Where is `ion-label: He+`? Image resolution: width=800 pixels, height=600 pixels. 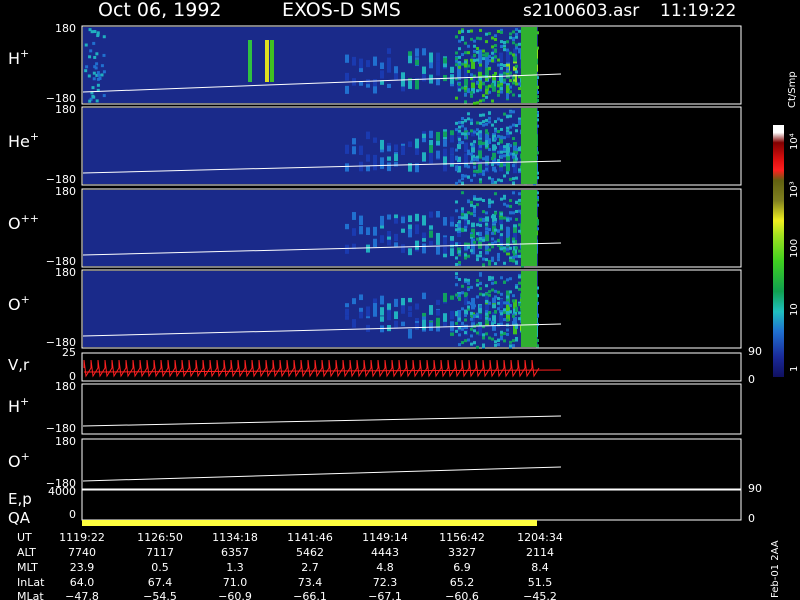 ion-label: He+ is located at coordinates (23, 140).